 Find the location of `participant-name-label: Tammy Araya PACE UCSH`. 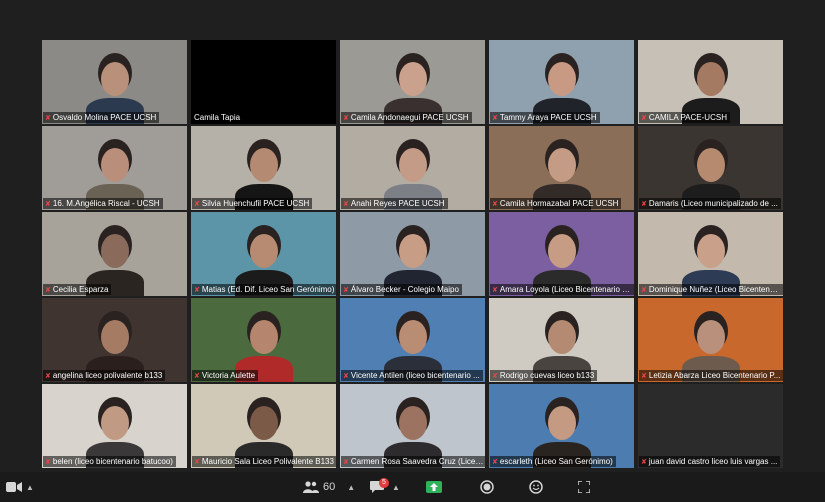

participant-name-label: Tammy Araya PACE UCSH is located at coordinates (548, 117).